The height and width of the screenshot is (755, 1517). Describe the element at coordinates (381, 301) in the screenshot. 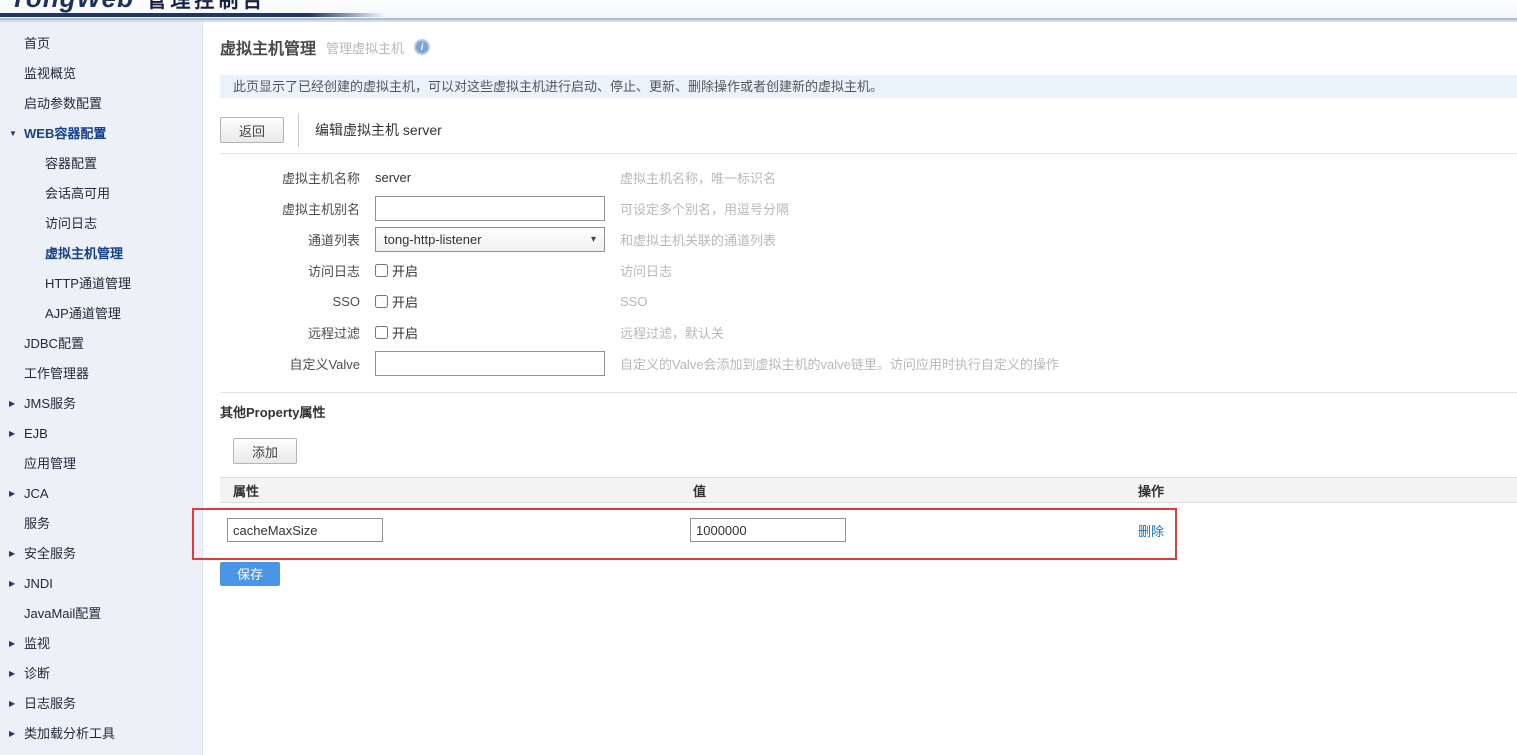

I see `sso-checkbox-input` at that location.